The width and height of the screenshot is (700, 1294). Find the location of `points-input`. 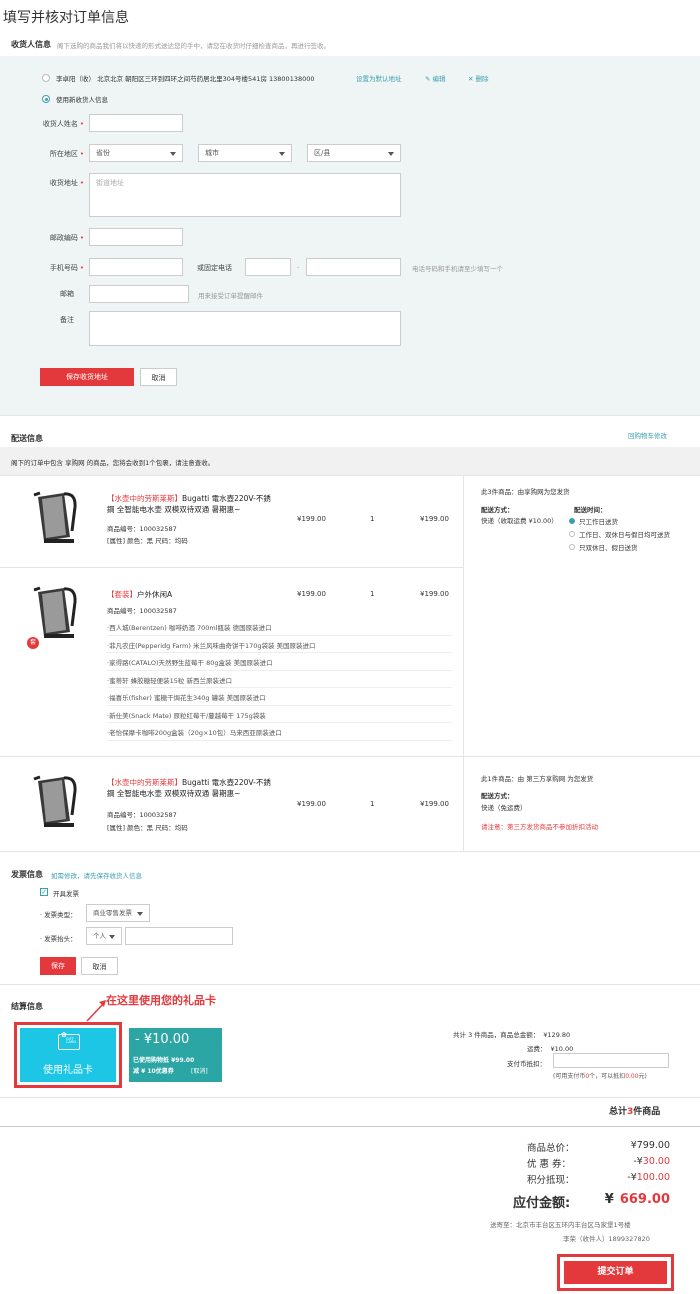

points-input is located at coordinates (611, 1060).